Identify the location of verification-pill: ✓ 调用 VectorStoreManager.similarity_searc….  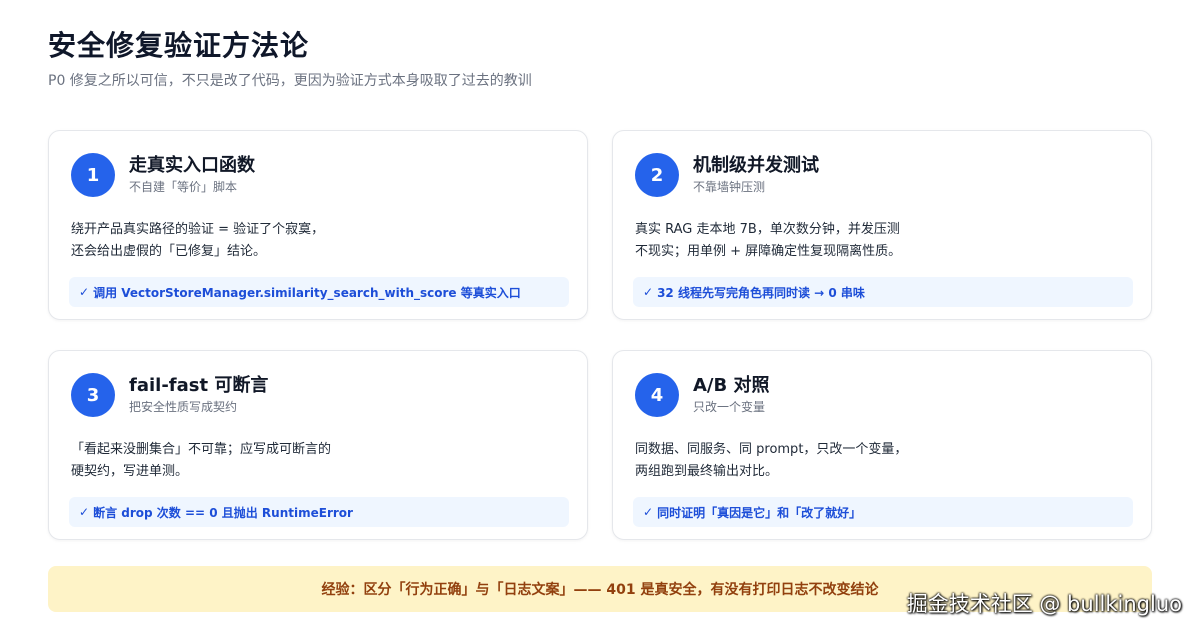
(319, 292).